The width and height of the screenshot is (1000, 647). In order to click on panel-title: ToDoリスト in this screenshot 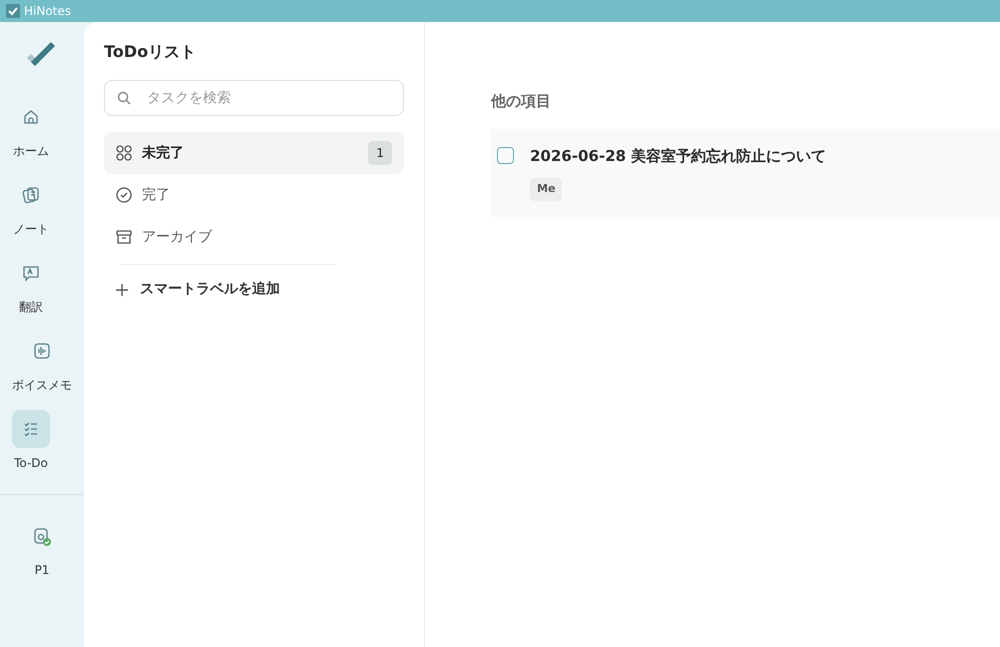, I will do `click(151, 52)`.